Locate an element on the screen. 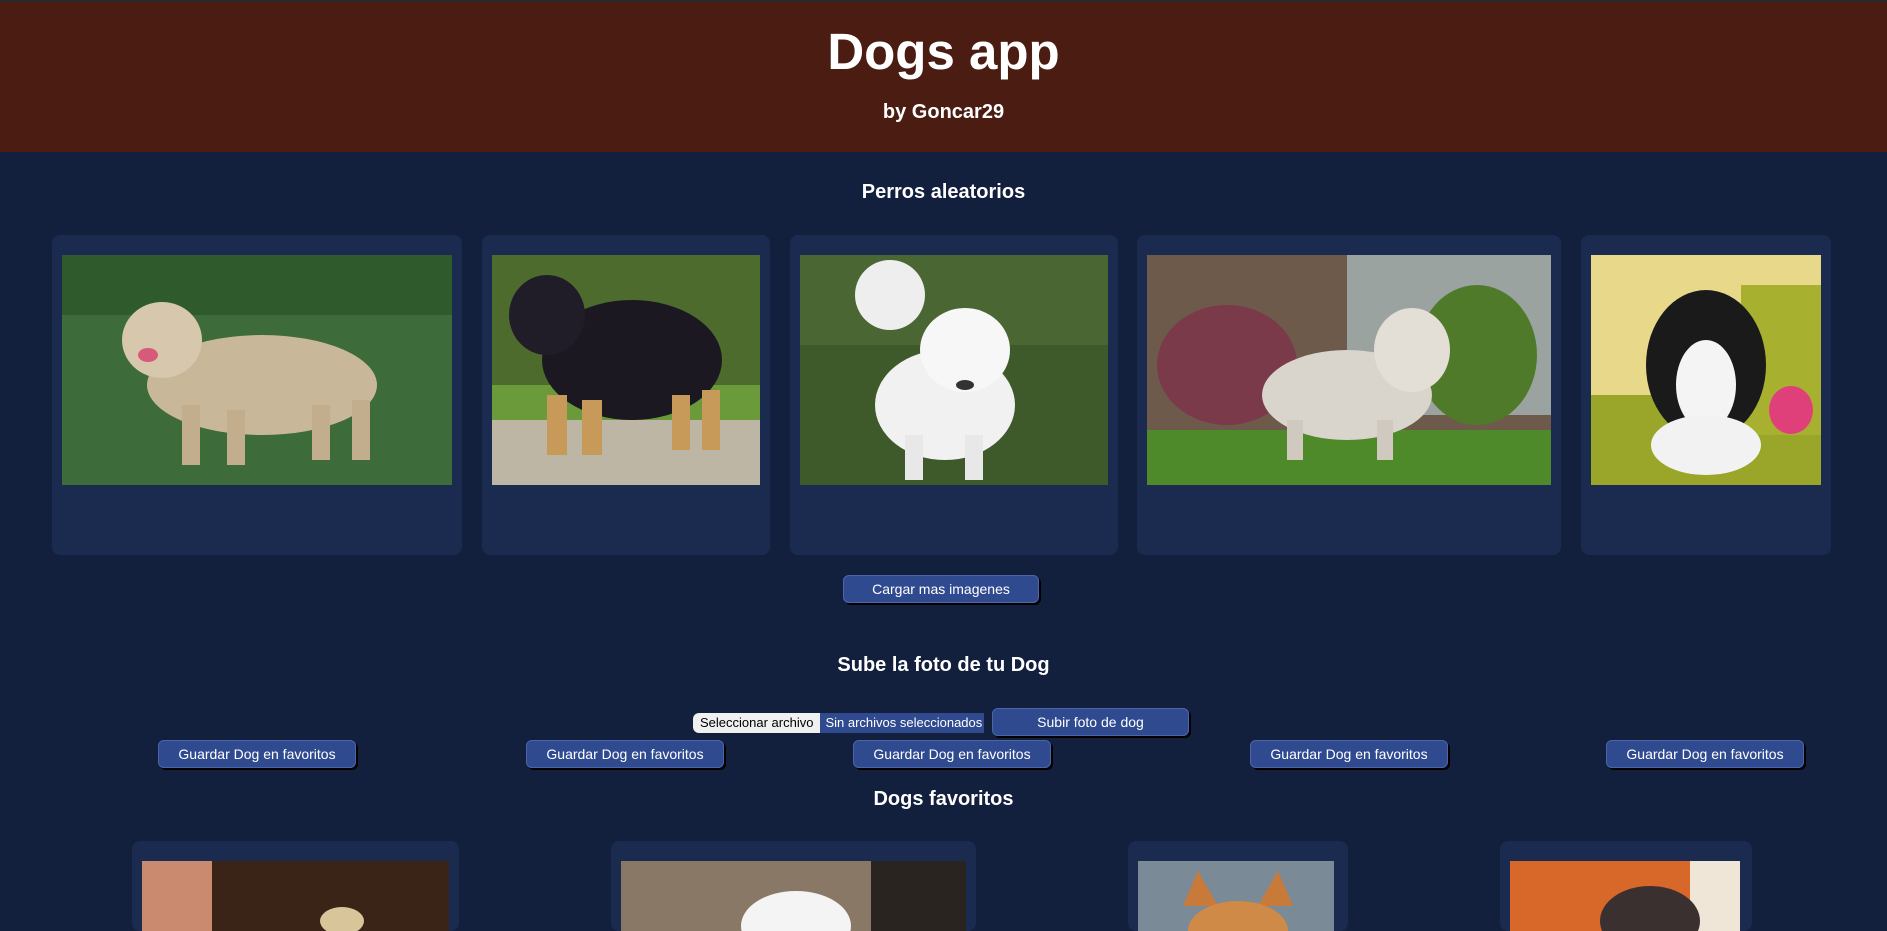  upload-title: Sube la foto de tu Dog is located at coordinates (943, 665).